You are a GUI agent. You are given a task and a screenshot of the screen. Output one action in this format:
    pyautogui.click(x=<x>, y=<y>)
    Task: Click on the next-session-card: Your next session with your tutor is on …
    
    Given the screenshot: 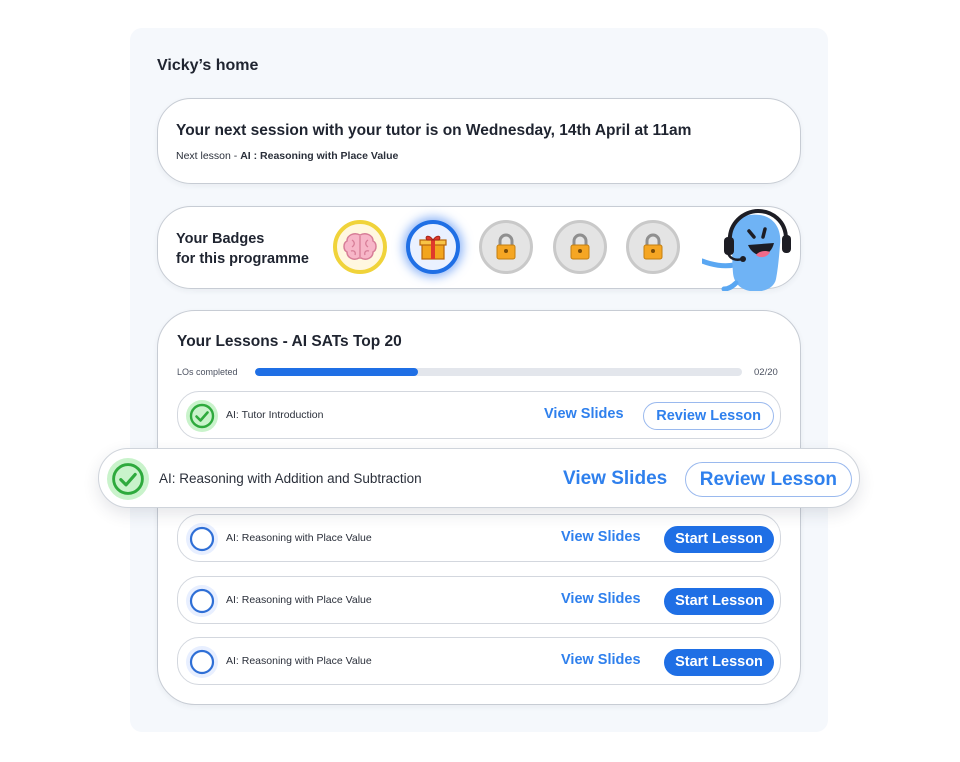 What is the action you would take?
    pyautogui.click(x=479, y=141)
    